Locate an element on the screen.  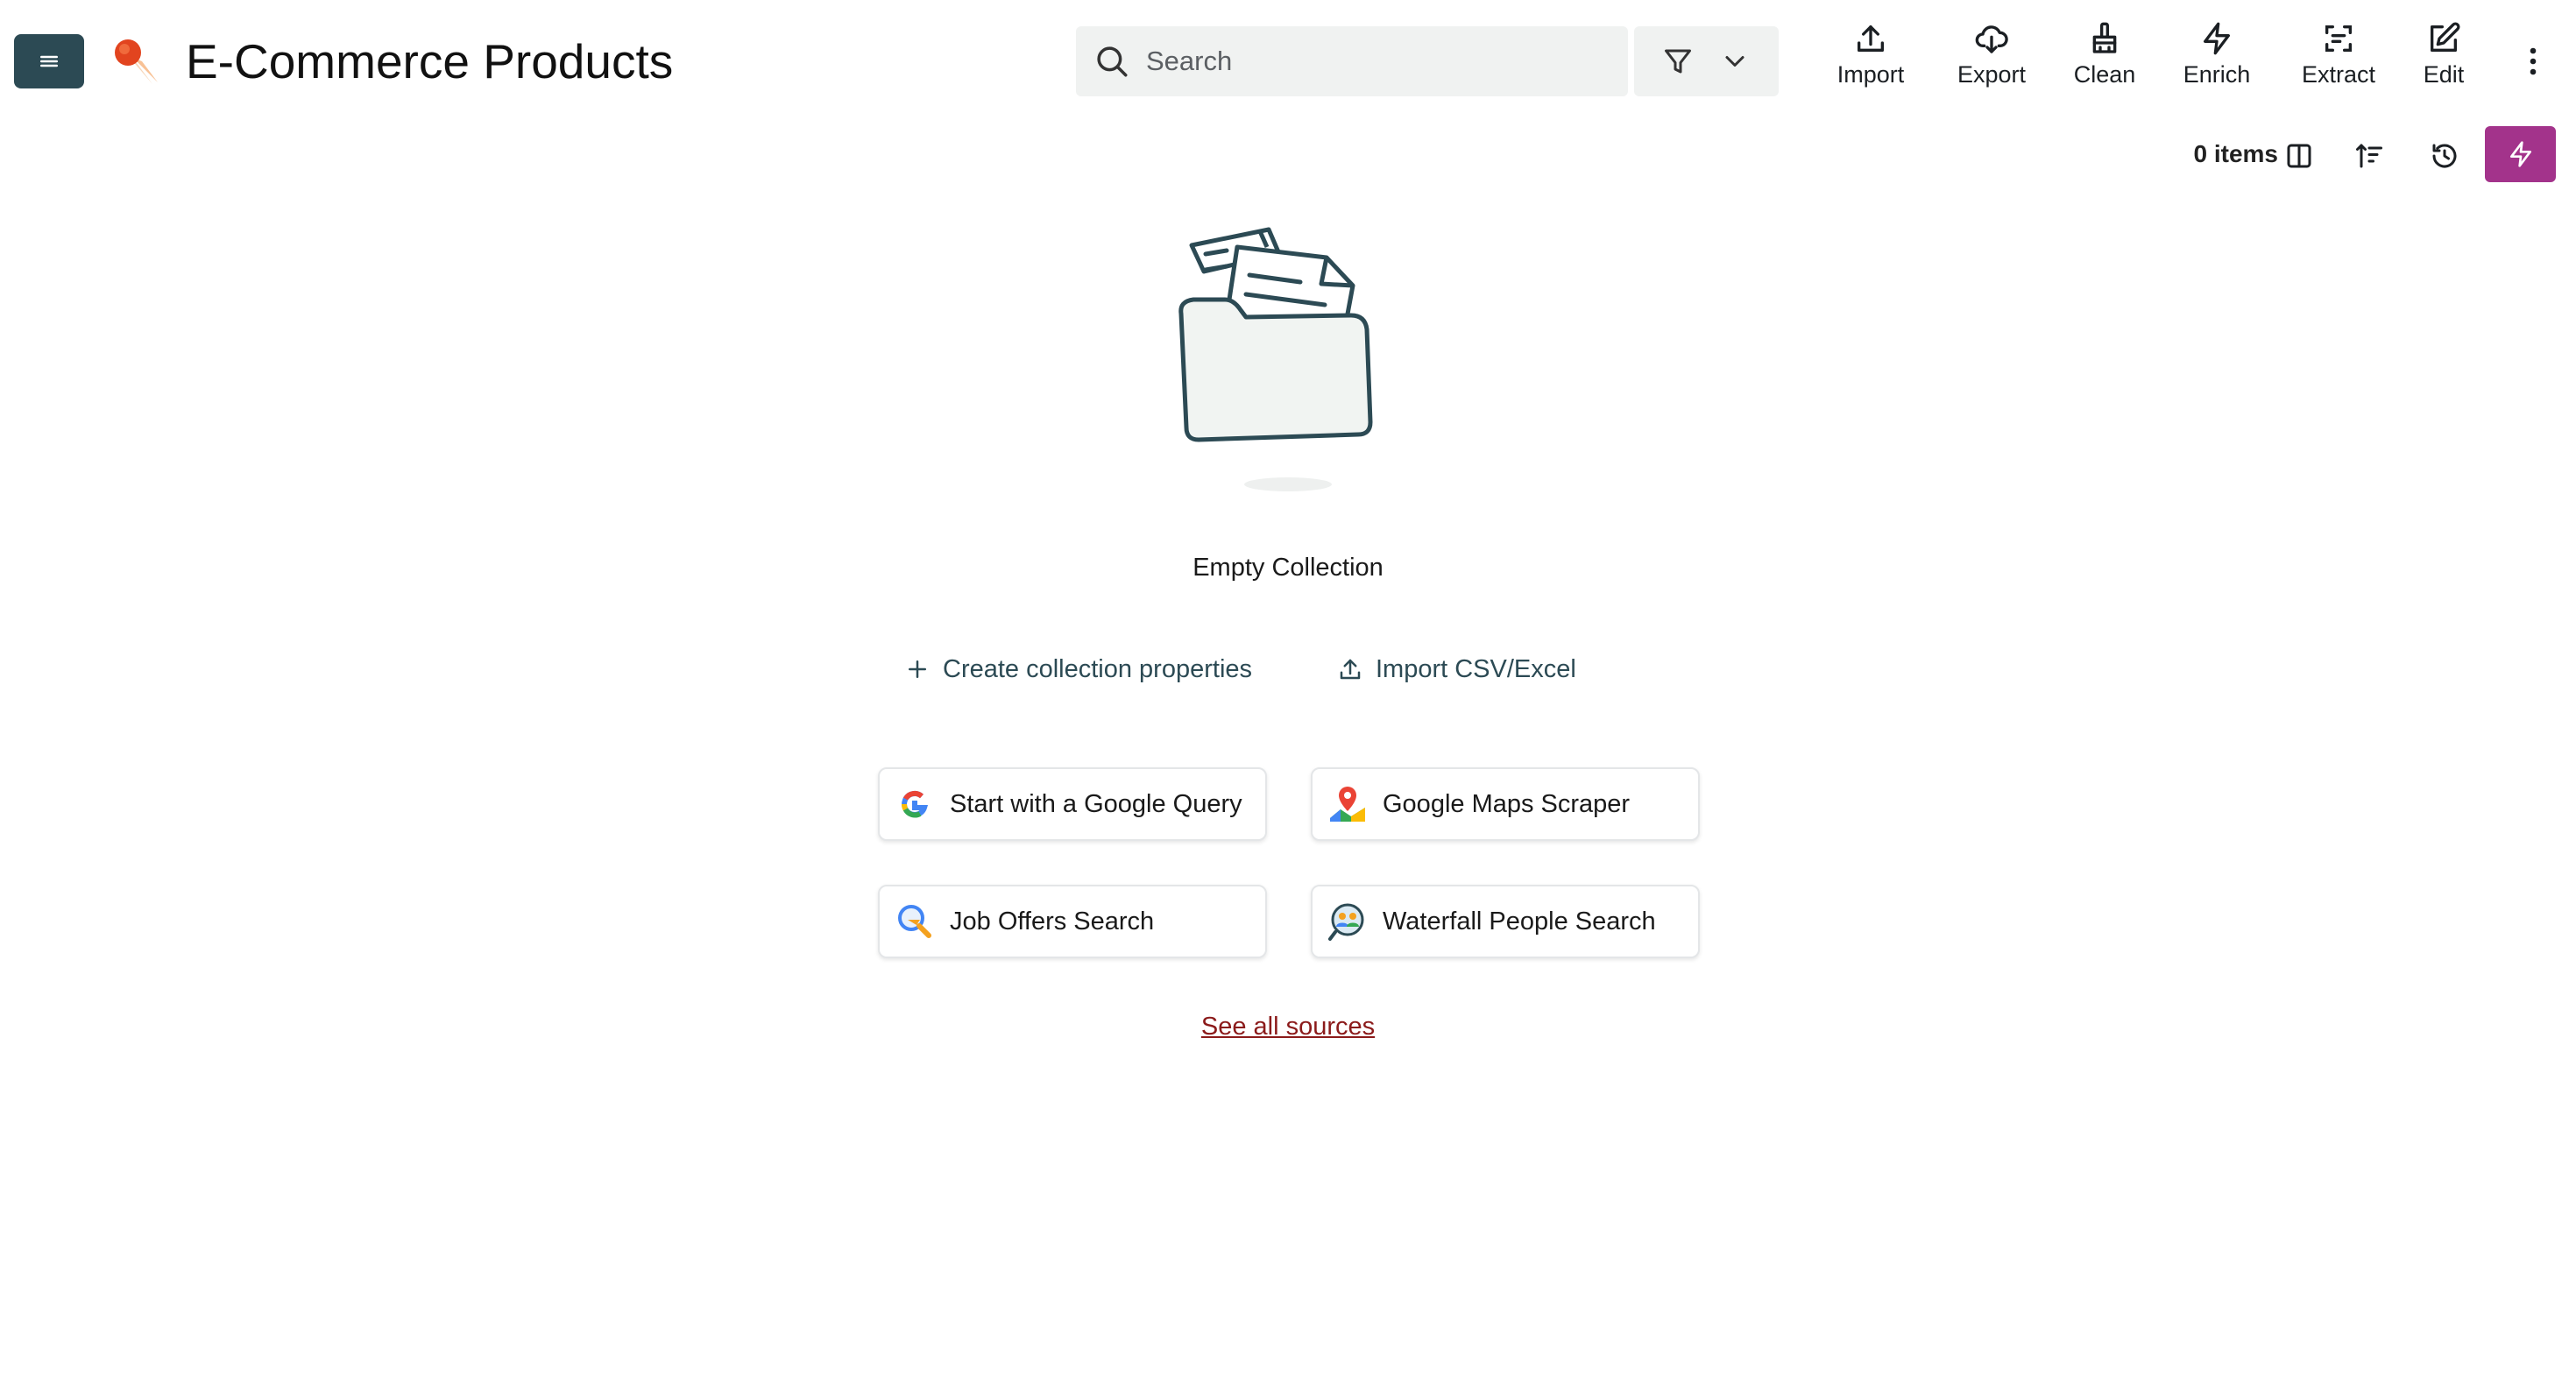
edit-button: Edit is located at coordinates (2443, 60).